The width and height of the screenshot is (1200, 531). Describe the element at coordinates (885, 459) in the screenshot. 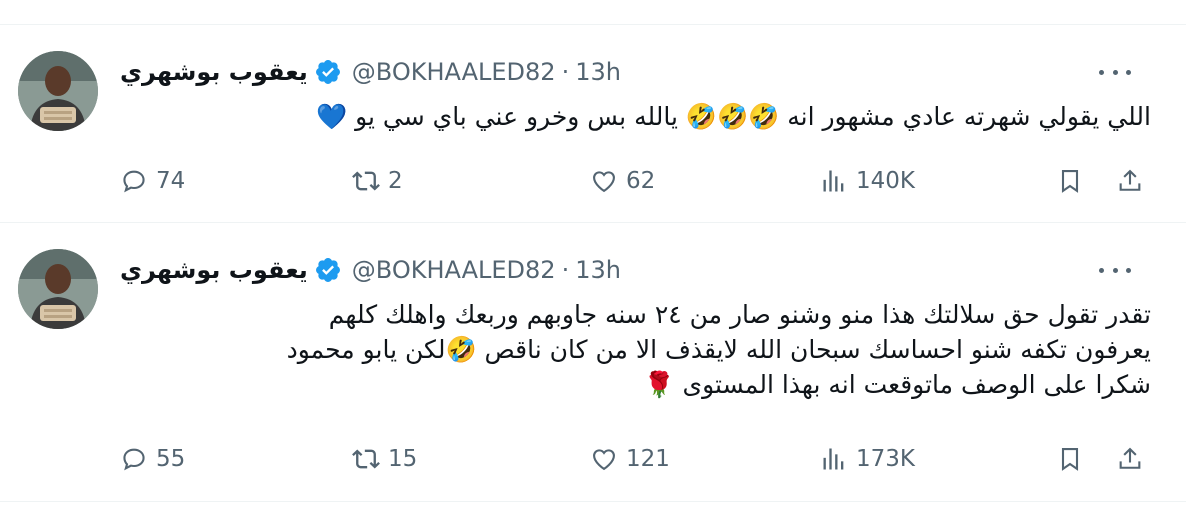

I see `views-count: 173K` at that location.